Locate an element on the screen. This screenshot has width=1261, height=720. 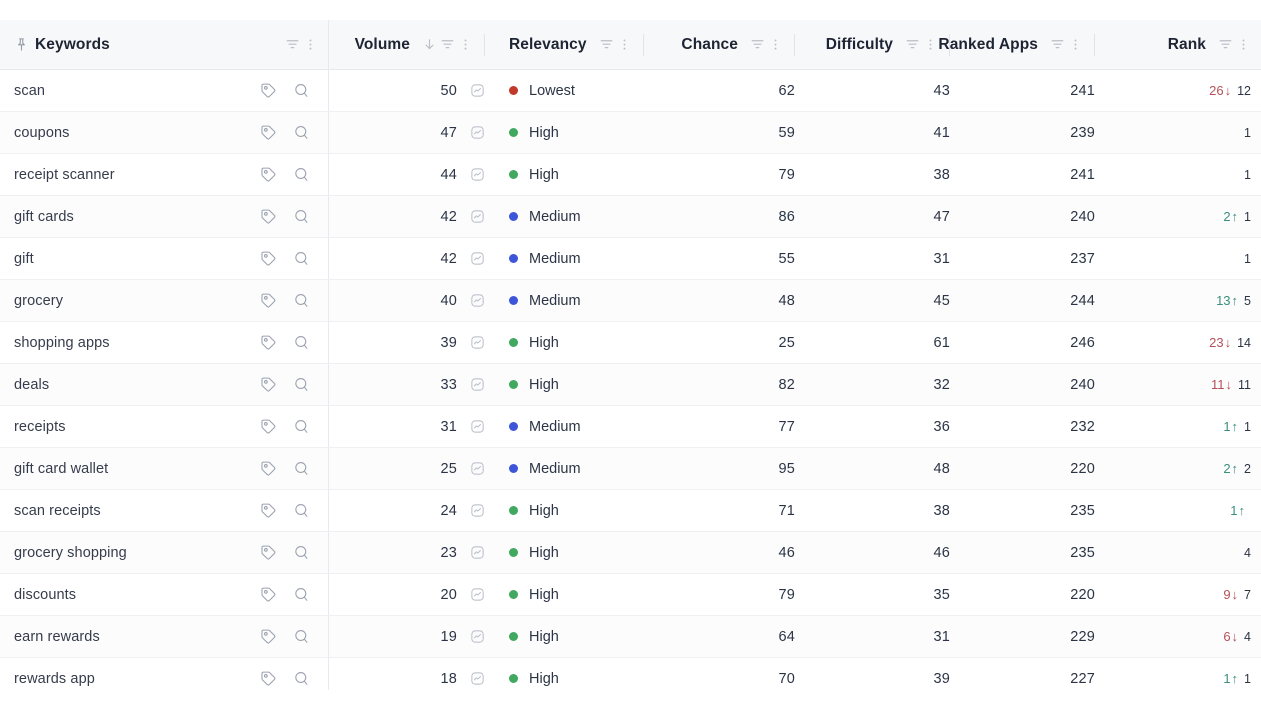
table-row: scan 50 Lowest 62 43 241 26 ↓ 12 is located at coordinates (630, 90).